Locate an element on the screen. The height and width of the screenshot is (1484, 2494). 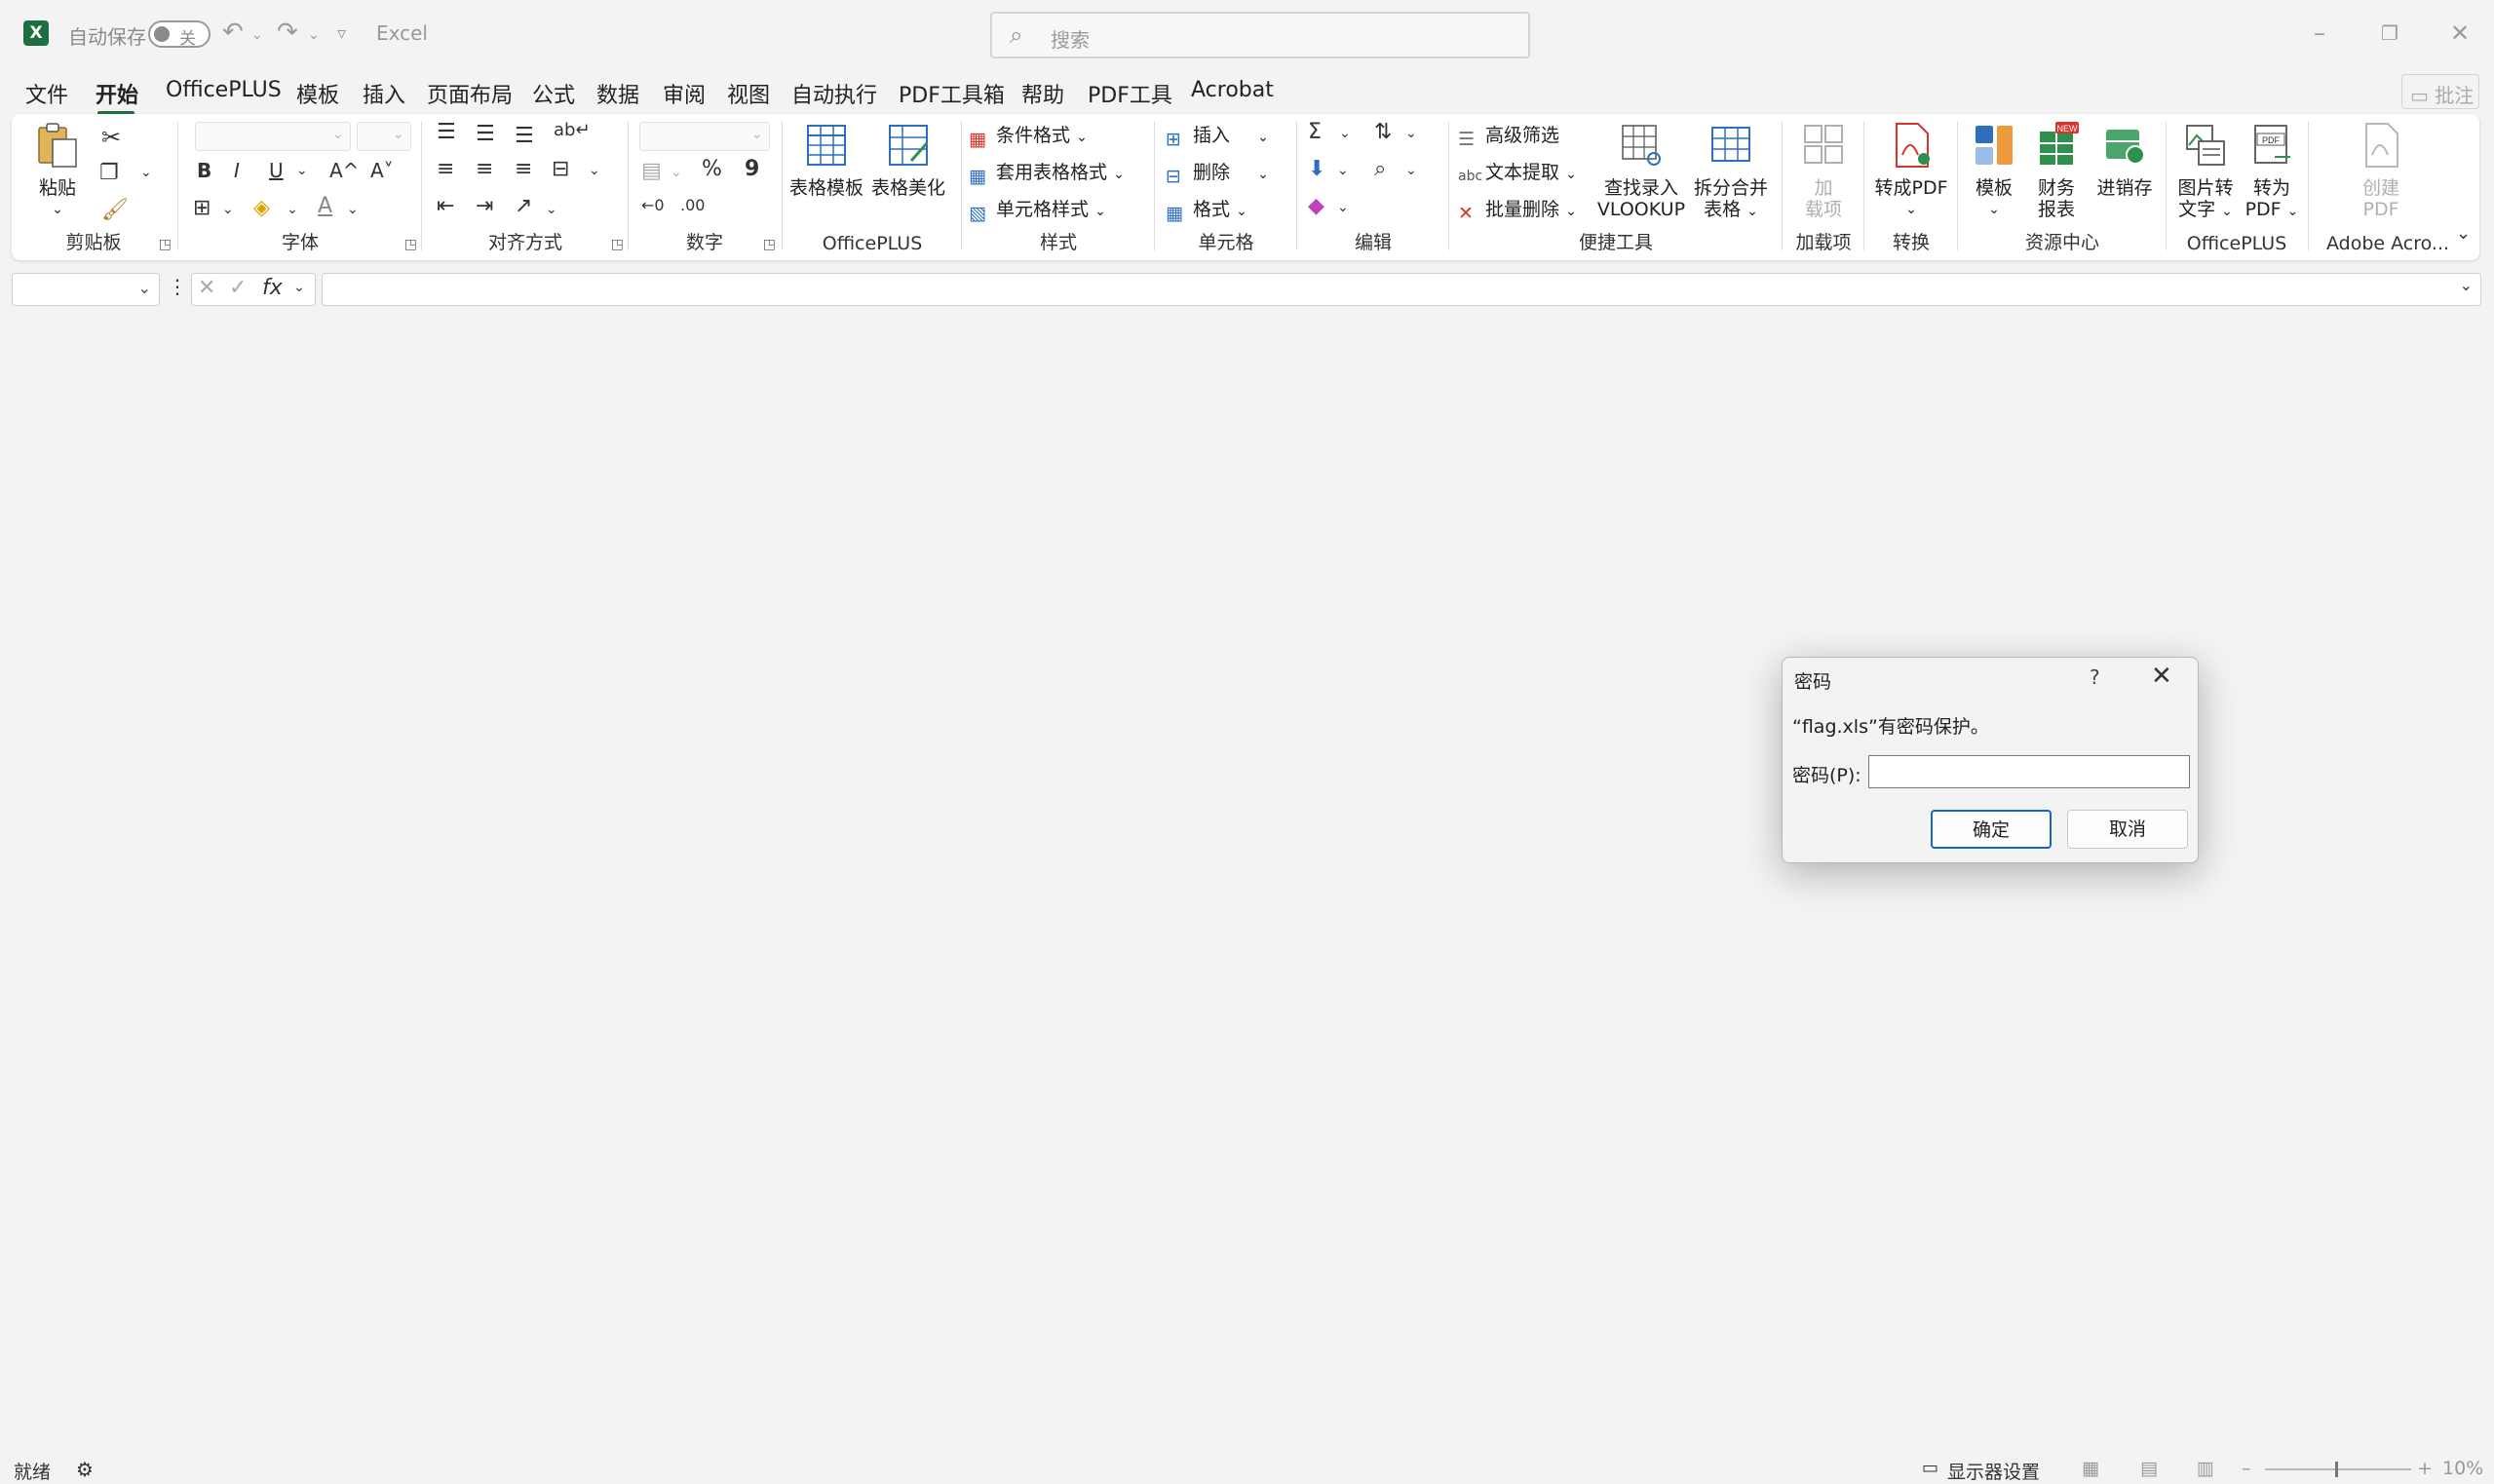
text-extract-button: abc 文本提取 ⌄ is located at coordinates (1517, 172).